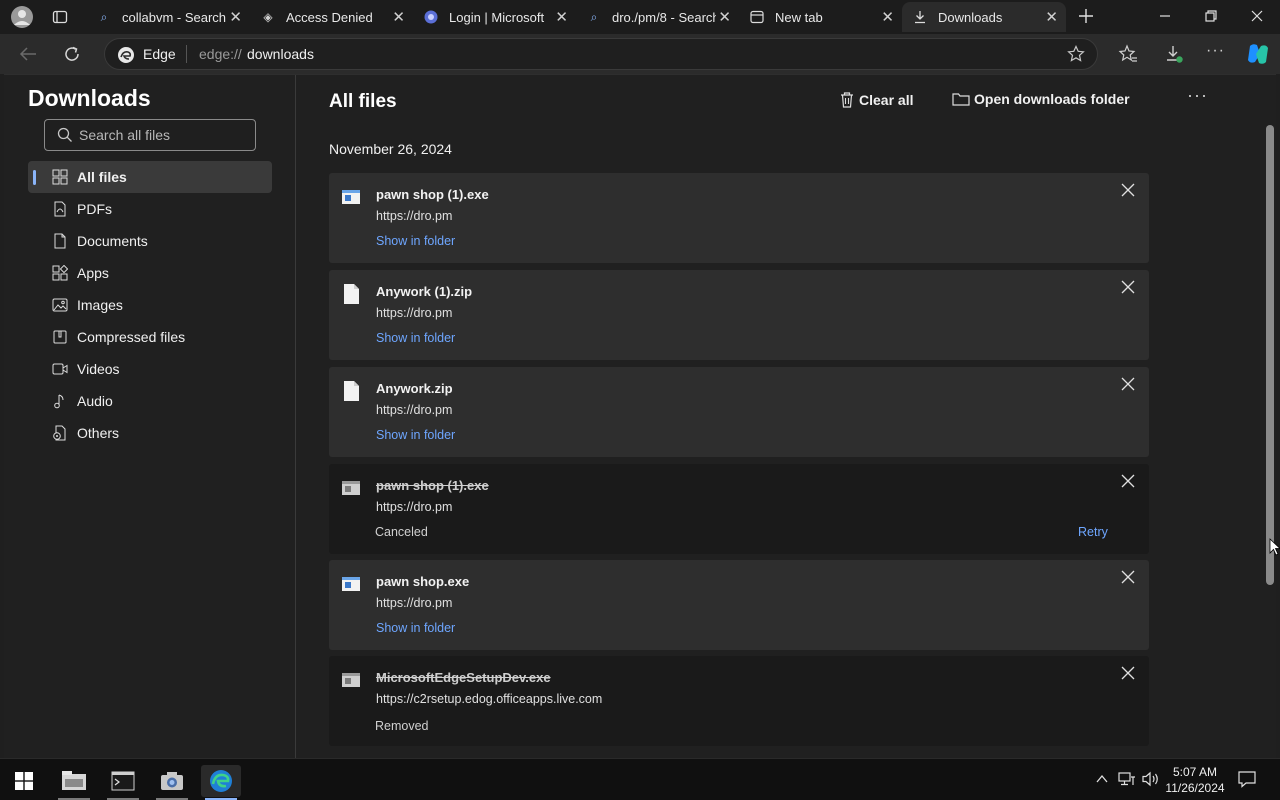  Describe the element at coordinates (402, 726) in the screenshot. I see `download-status: Removed` at that location.